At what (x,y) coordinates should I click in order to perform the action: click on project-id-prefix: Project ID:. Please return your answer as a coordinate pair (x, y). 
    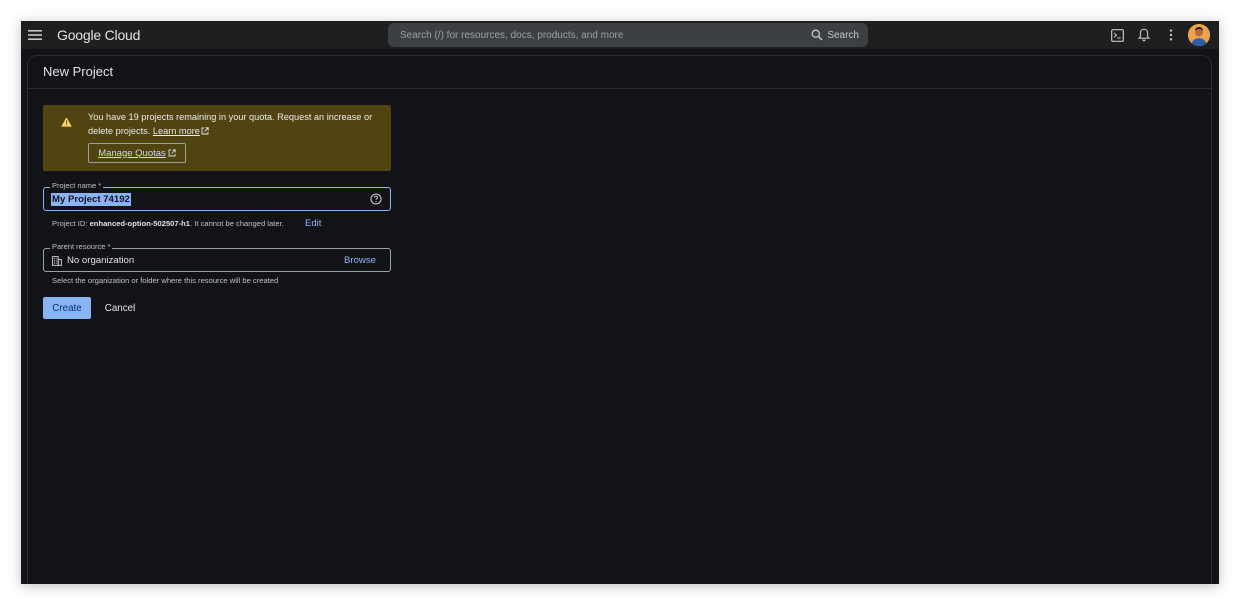
    Looking at the image, I should click on (70, 223).